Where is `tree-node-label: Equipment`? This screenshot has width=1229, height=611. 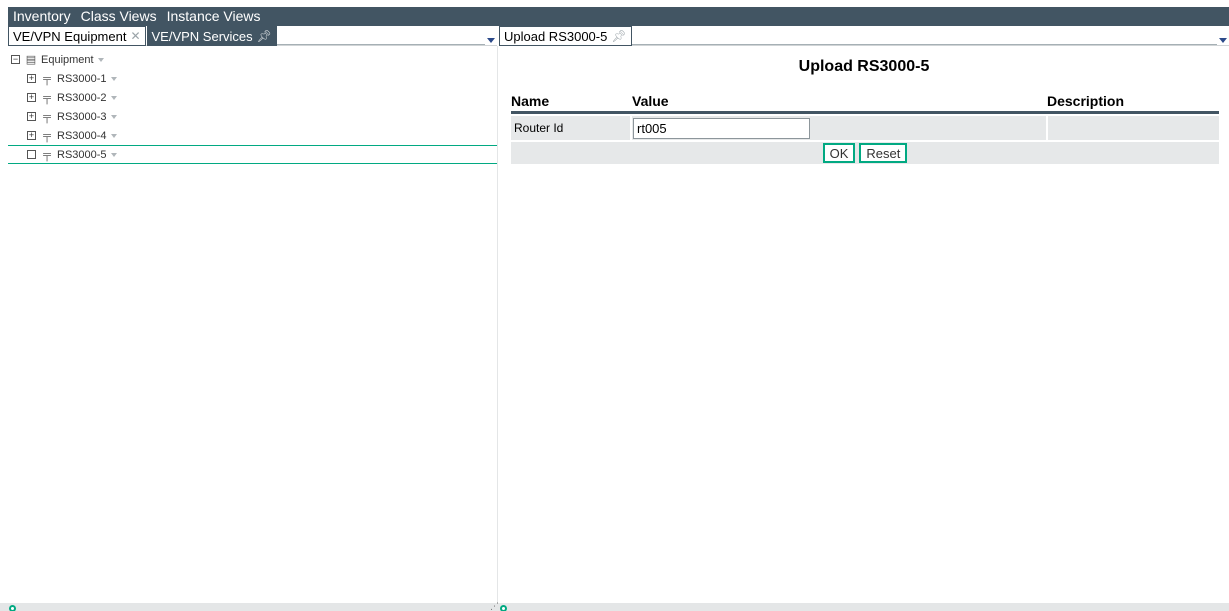 tree-node-label: Equipment is located at coordinates (67, 59).